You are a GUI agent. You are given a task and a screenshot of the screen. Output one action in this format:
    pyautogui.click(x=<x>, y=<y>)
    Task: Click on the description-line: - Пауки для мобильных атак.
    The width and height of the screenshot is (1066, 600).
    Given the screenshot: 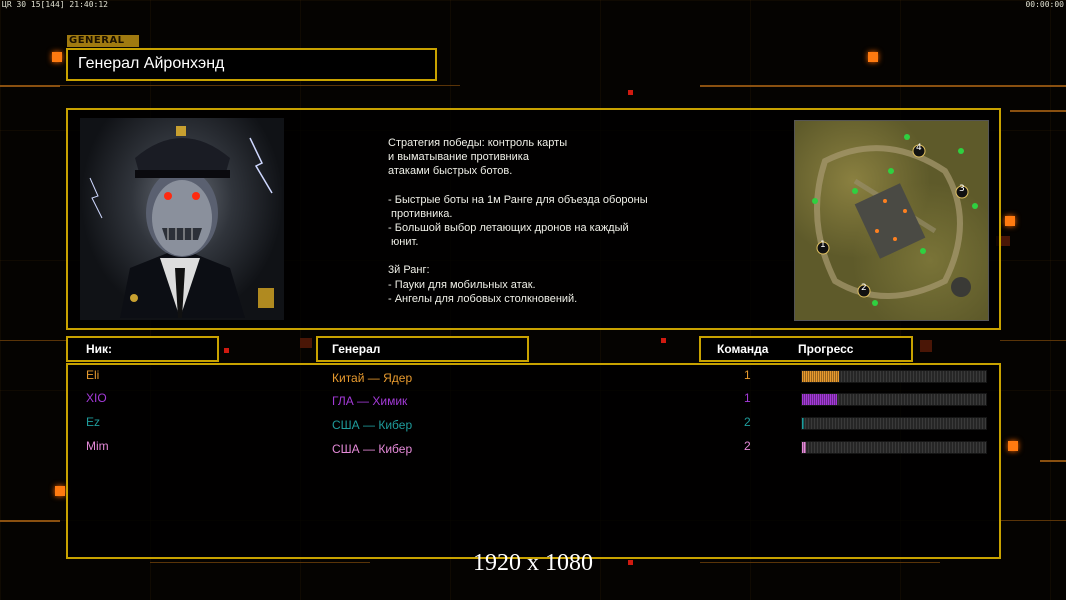 What is the action you would take?
    pyautogui.click(x=462, y=284)
    